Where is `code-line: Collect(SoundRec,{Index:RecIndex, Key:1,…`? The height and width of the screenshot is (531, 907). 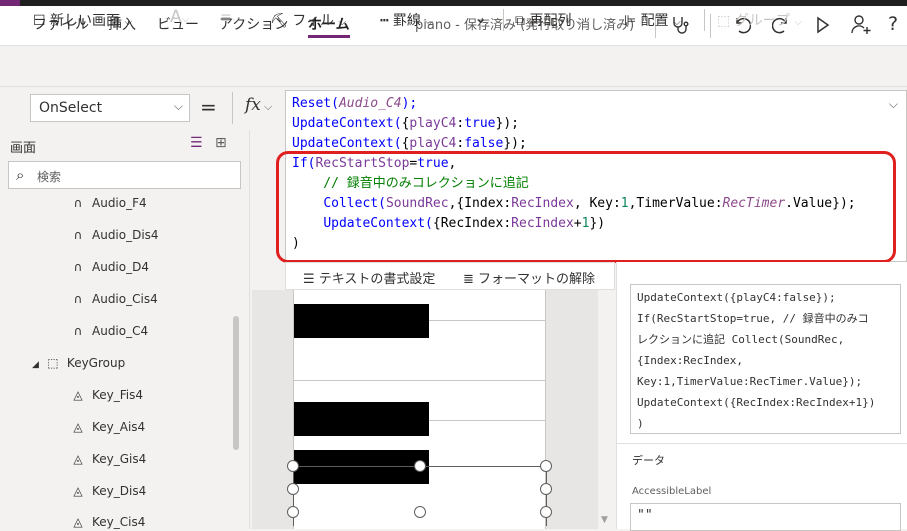 code-line: Collect(SoundRec,{Index:RecIndex, Key:1,… is located at coordinates (589, 203).